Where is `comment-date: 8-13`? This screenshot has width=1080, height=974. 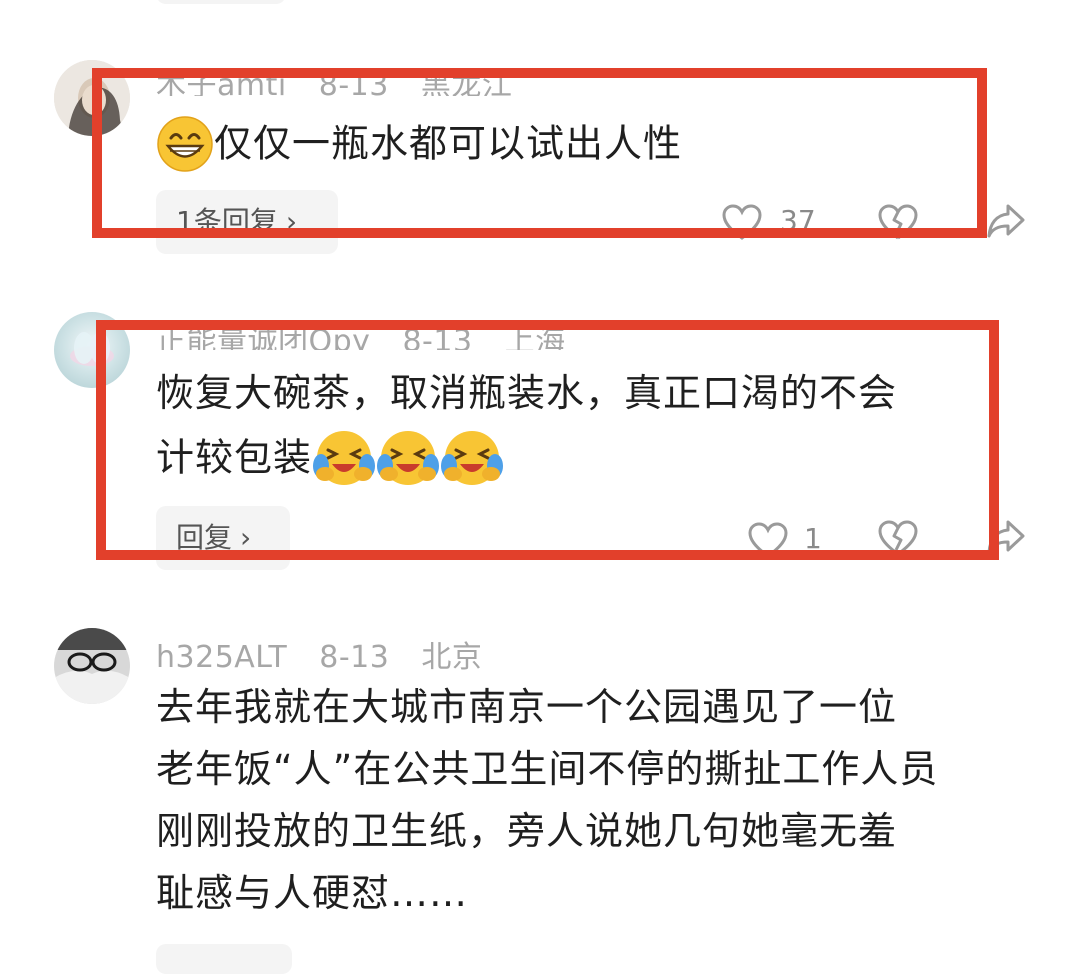
comment-date: 8-13 is located at coordinates (354, 657).